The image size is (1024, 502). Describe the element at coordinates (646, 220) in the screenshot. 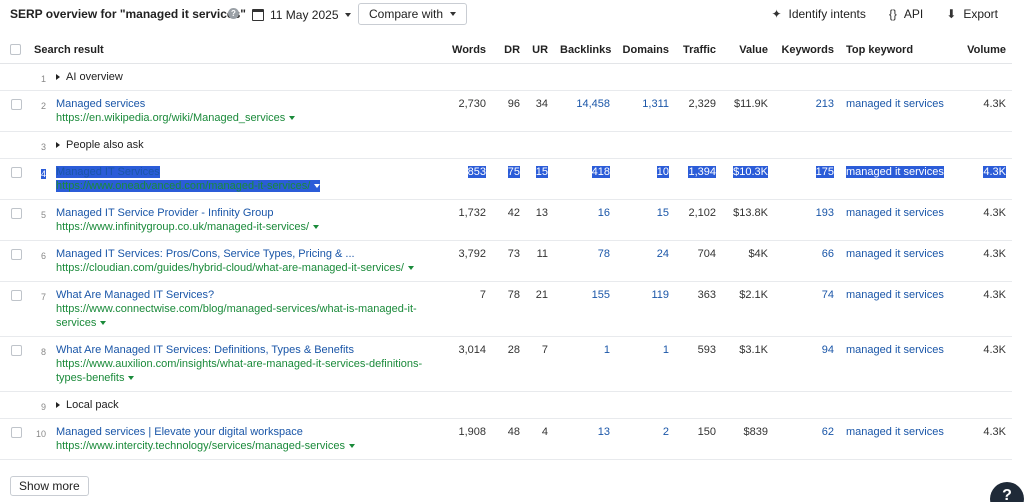

I see `cell-domains: 15` at that location.